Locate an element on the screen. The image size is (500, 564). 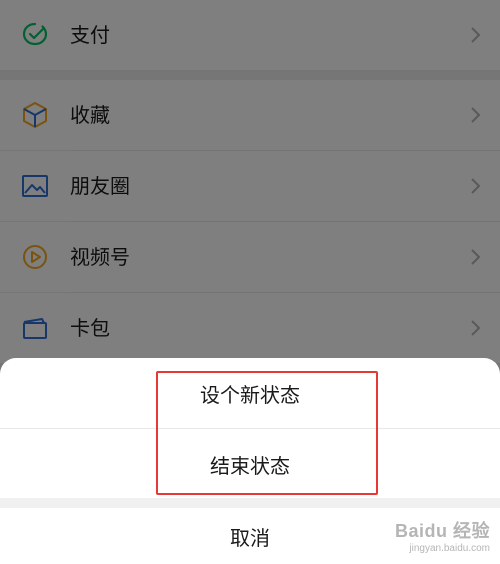
sheet-gap is located at coordinates (250, 503).